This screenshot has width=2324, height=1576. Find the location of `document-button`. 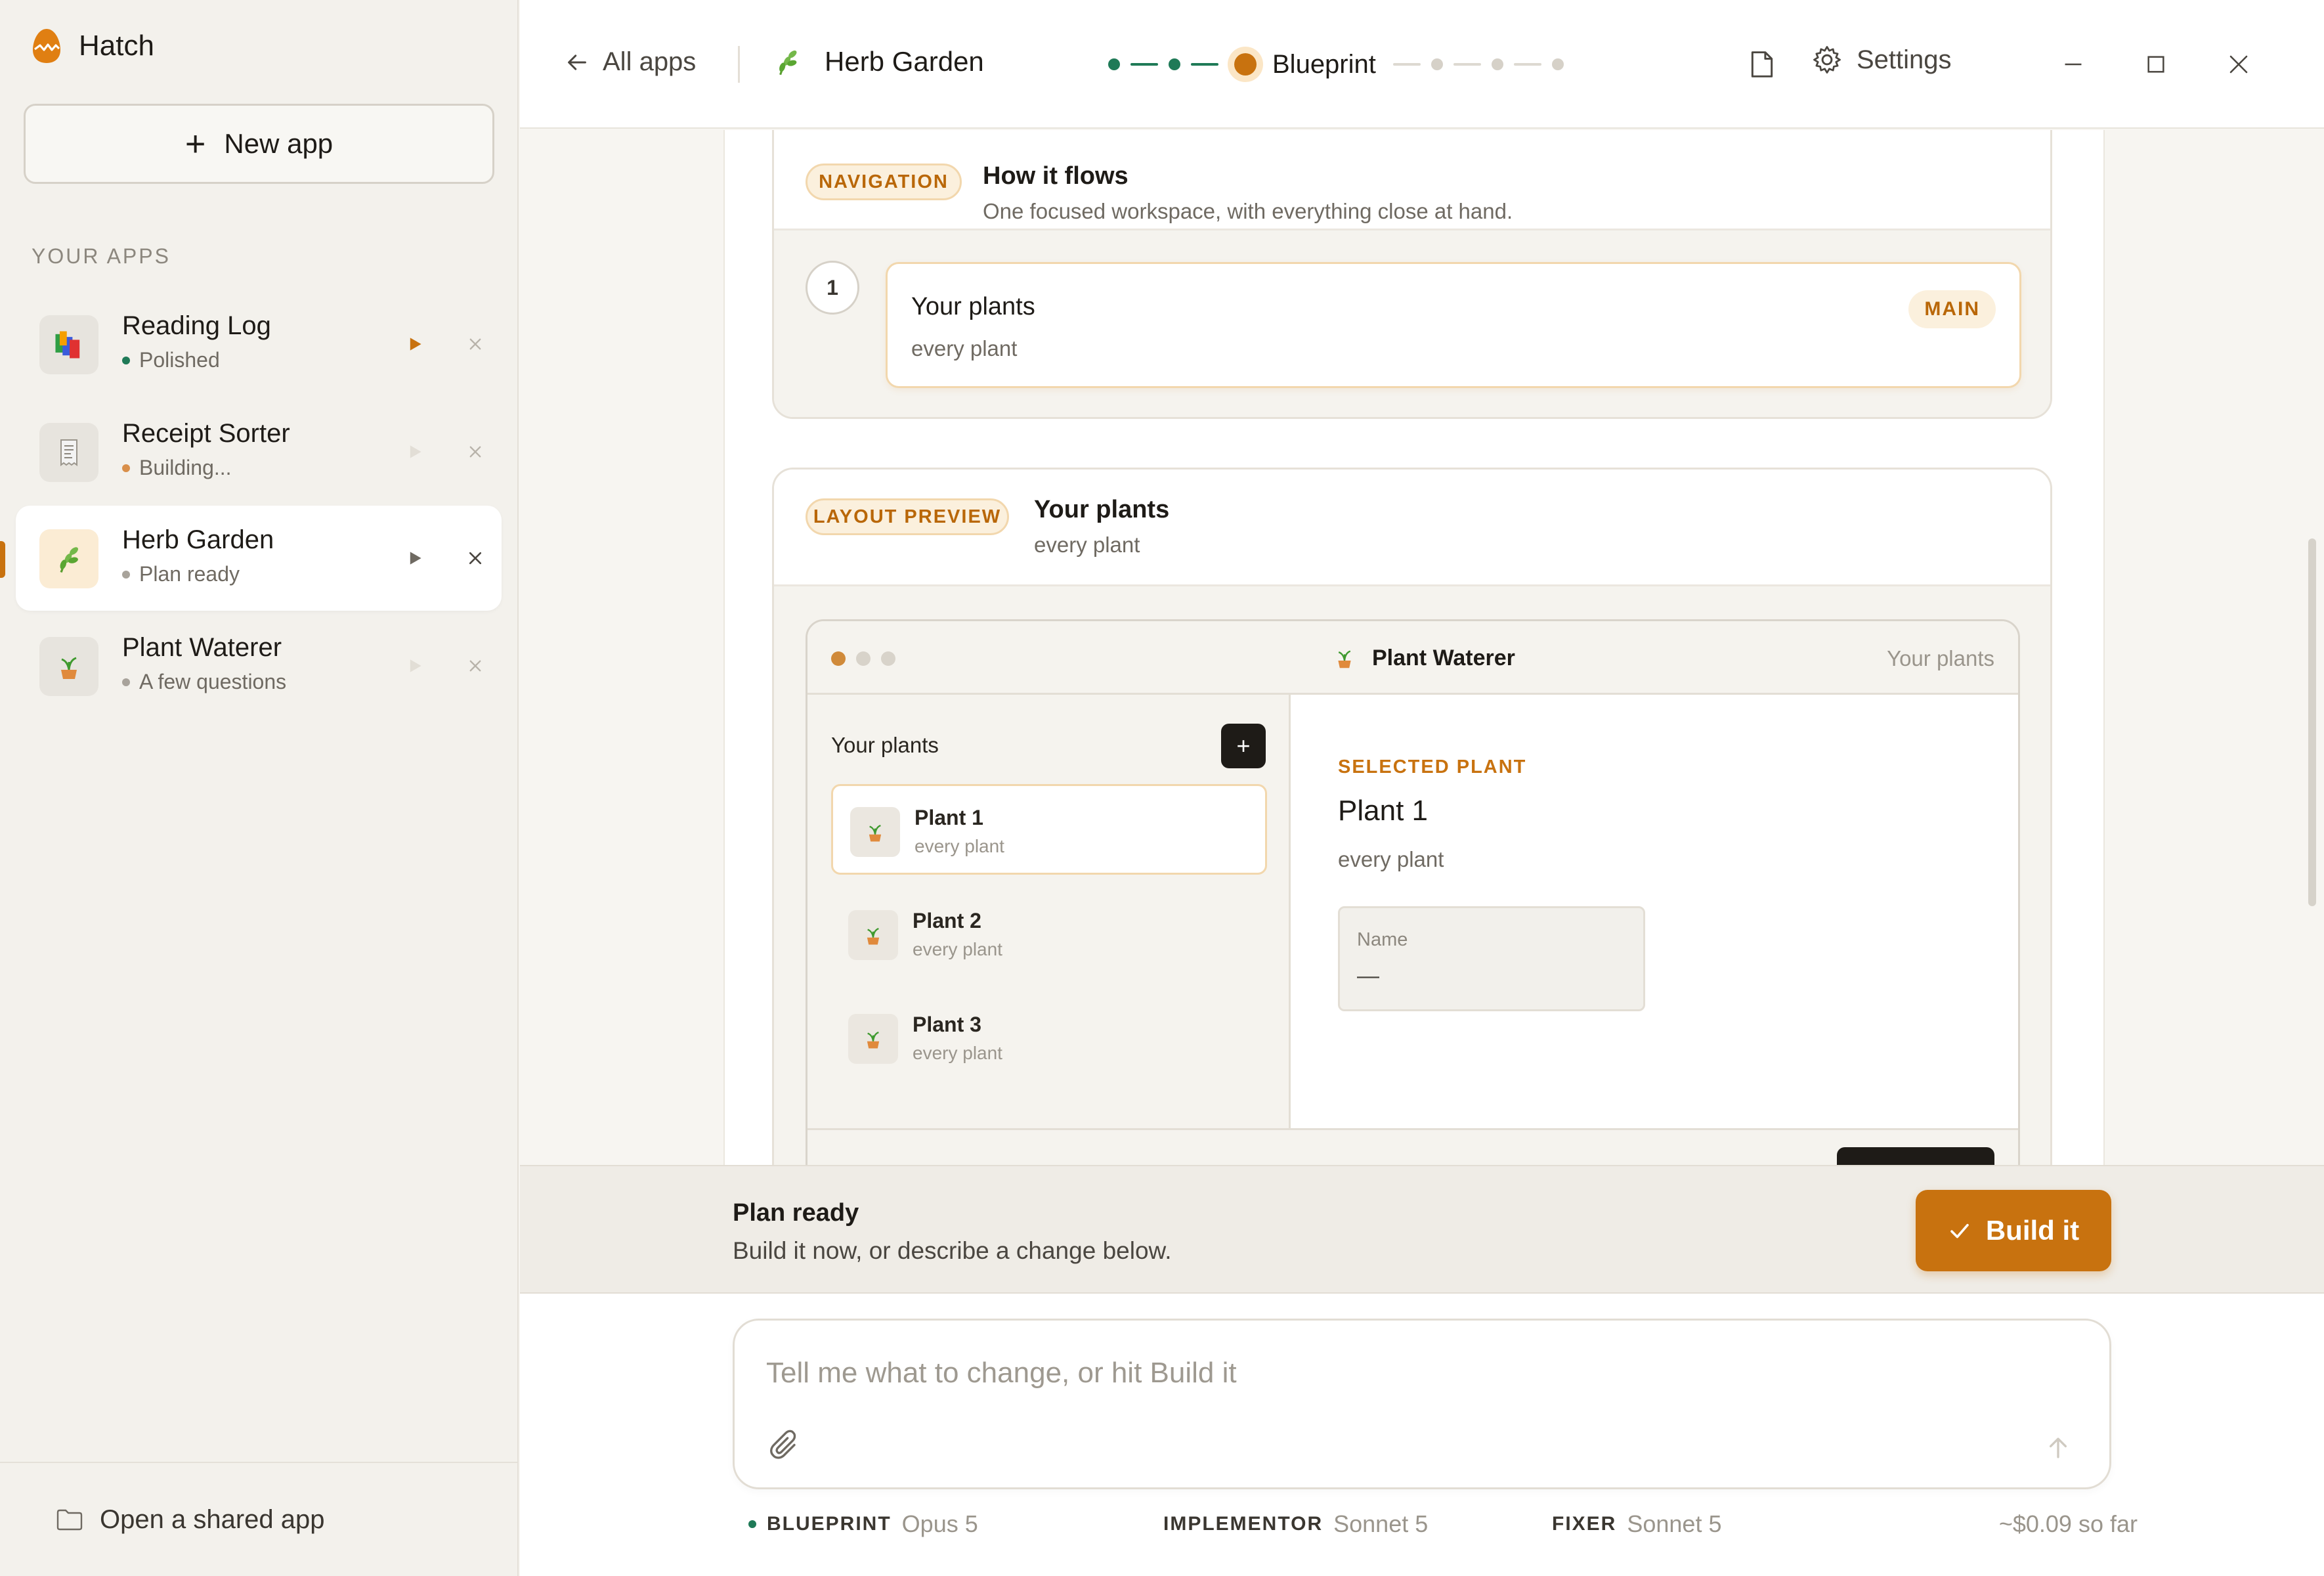

document-button is located at coordinates (1762, 64).